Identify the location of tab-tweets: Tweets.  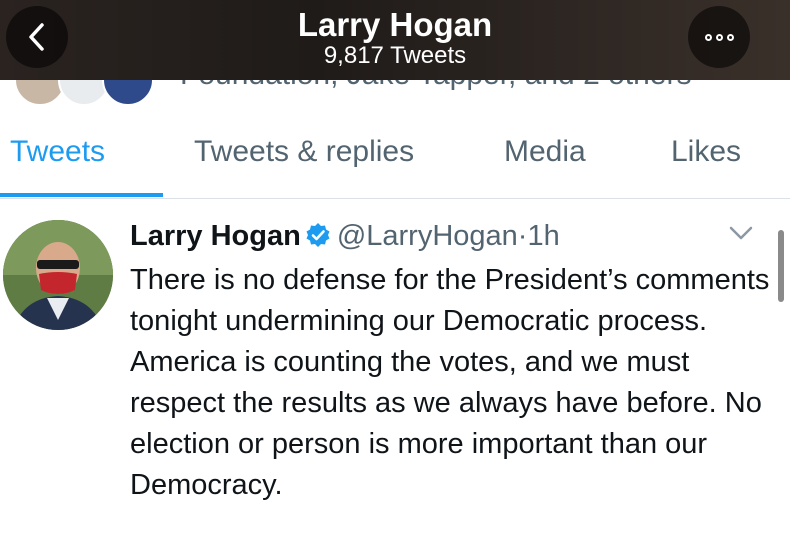
(57, 152).